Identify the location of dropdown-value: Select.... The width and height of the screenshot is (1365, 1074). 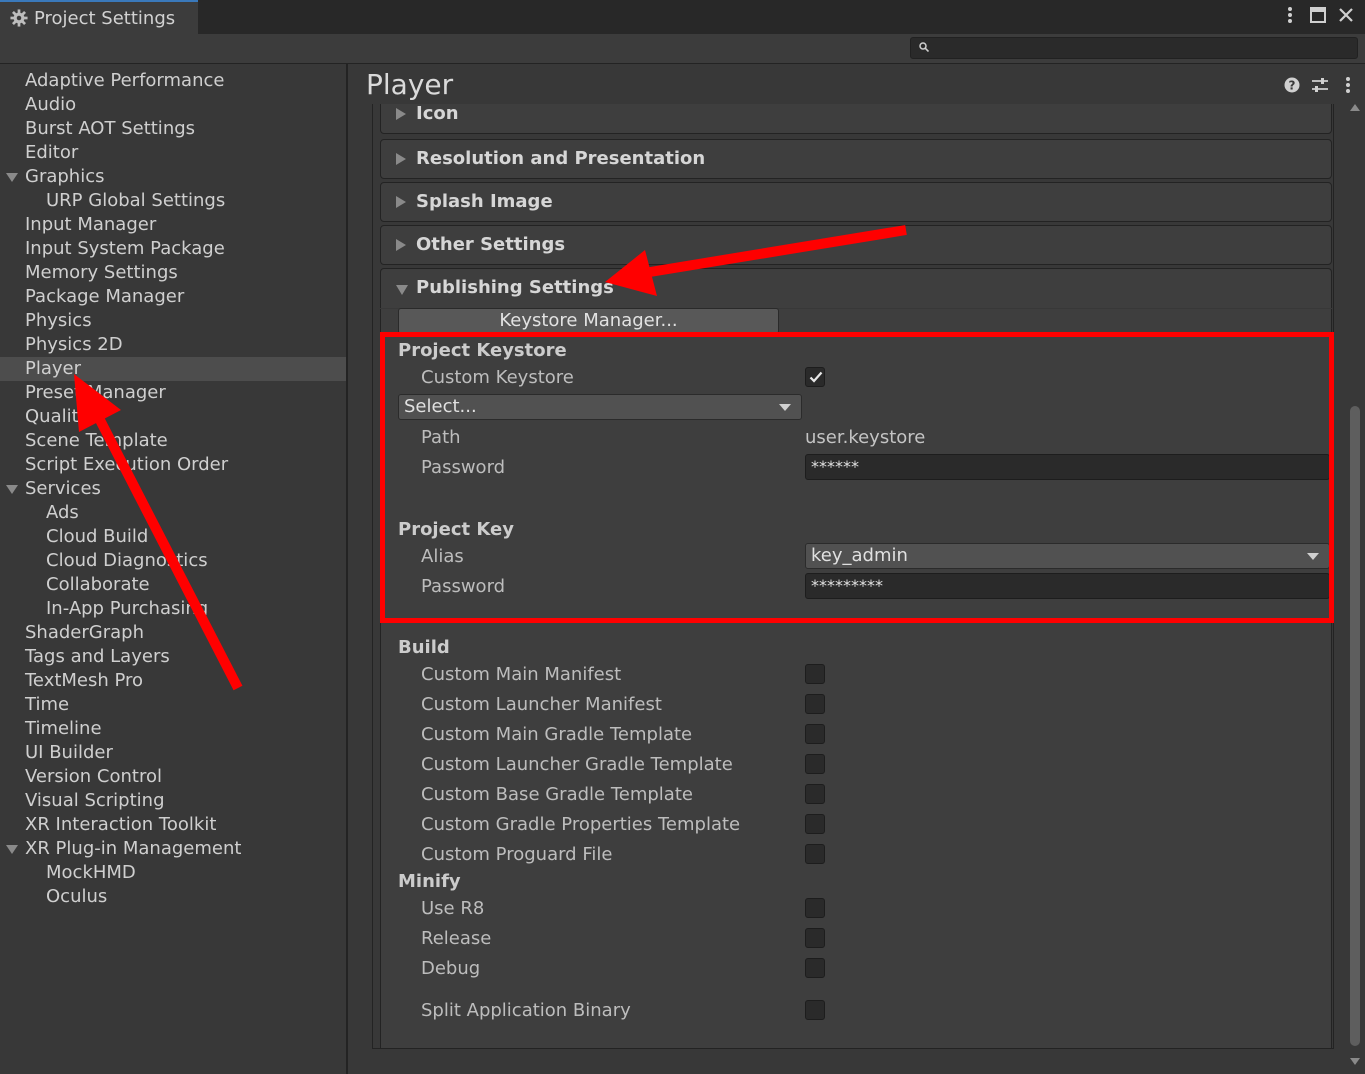
(440, 406).